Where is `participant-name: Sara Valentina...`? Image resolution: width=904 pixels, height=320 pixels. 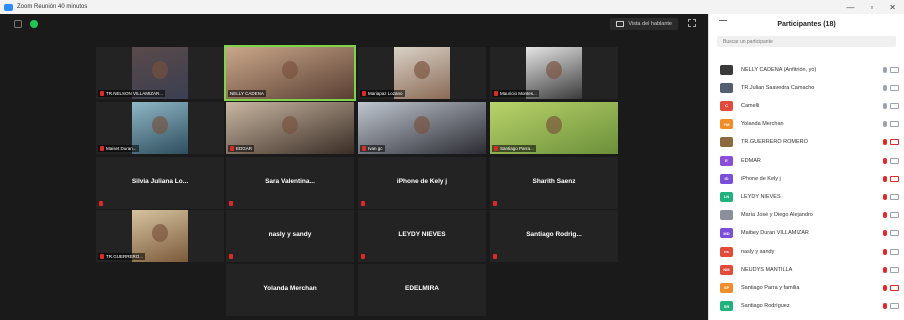 participant-name: Sara Valentina... is located at coordinates (290, 181).